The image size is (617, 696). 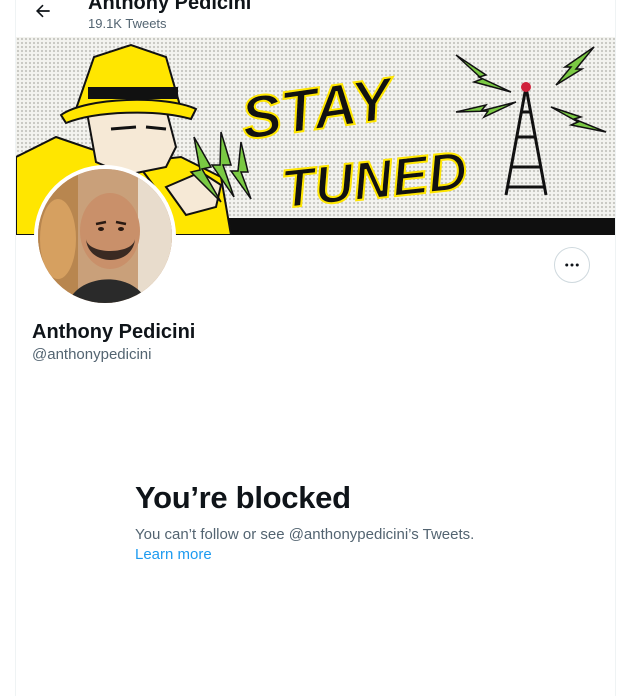 I want to click on banner-text-stay: STAY, so click(x=319, y=108).